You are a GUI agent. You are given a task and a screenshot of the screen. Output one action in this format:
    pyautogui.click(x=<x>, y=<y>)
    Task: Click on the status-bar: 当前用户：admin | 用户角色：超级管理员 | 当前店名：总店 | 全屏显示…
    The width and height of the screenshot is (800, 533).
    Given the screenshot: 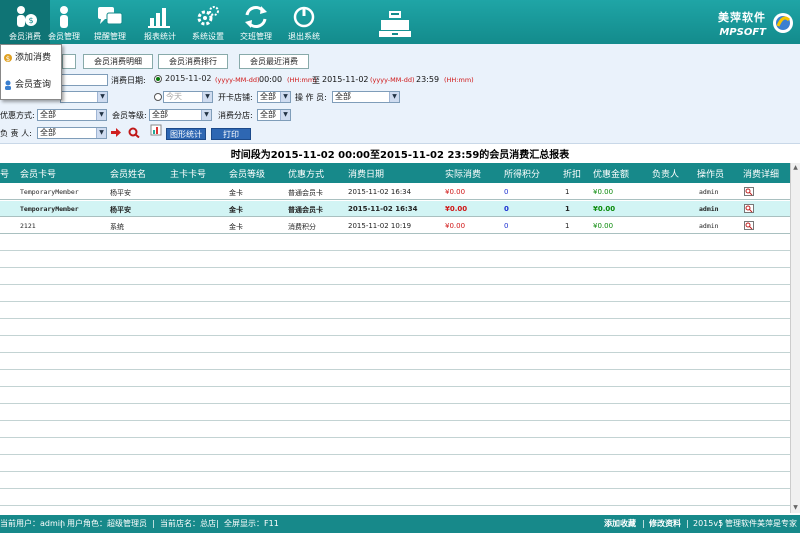 What is the action you would take?
    pyautogui.click(x=400, y=524)
    